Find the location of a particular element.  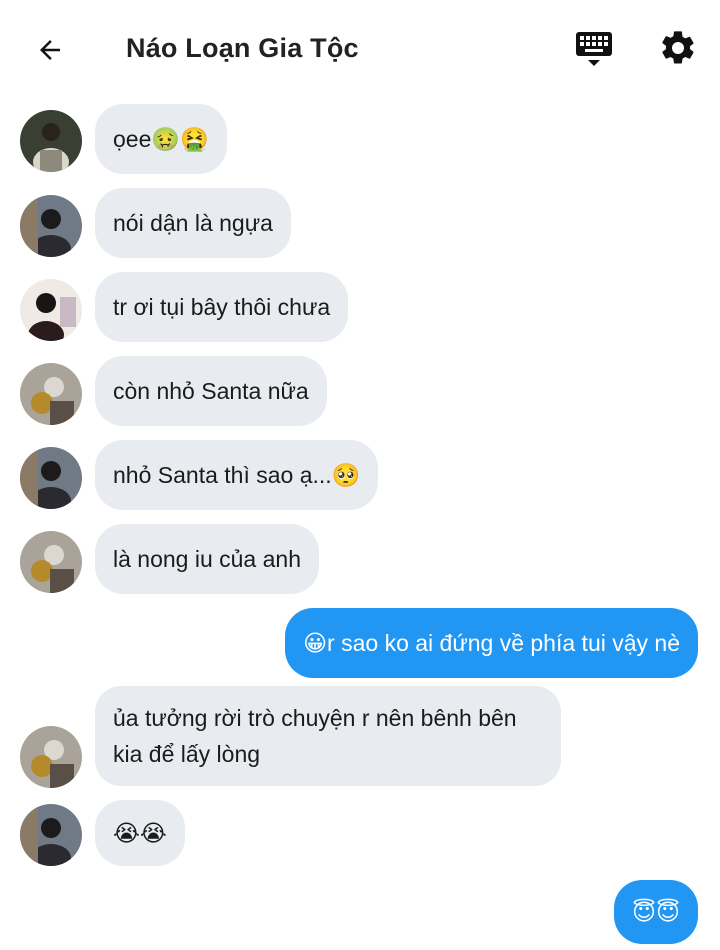

back-button is located at coordinates (50, 50).